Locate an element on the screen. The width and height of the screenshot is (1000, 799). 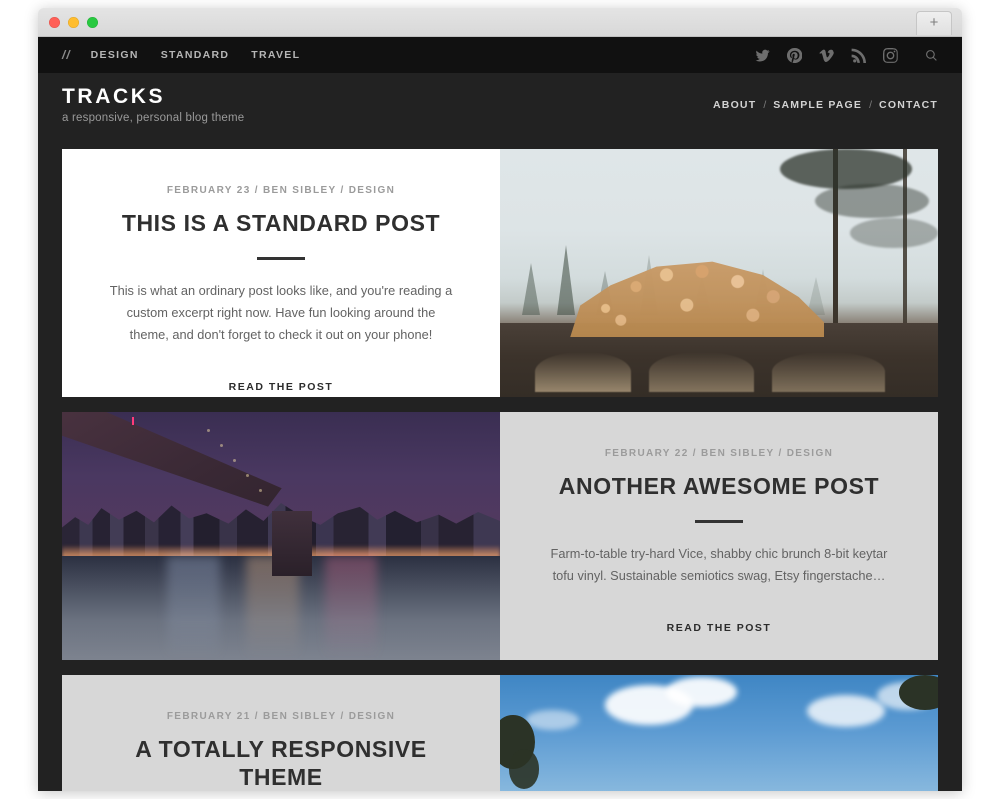
new-tab-button: + is located at coordinates (934, 23).